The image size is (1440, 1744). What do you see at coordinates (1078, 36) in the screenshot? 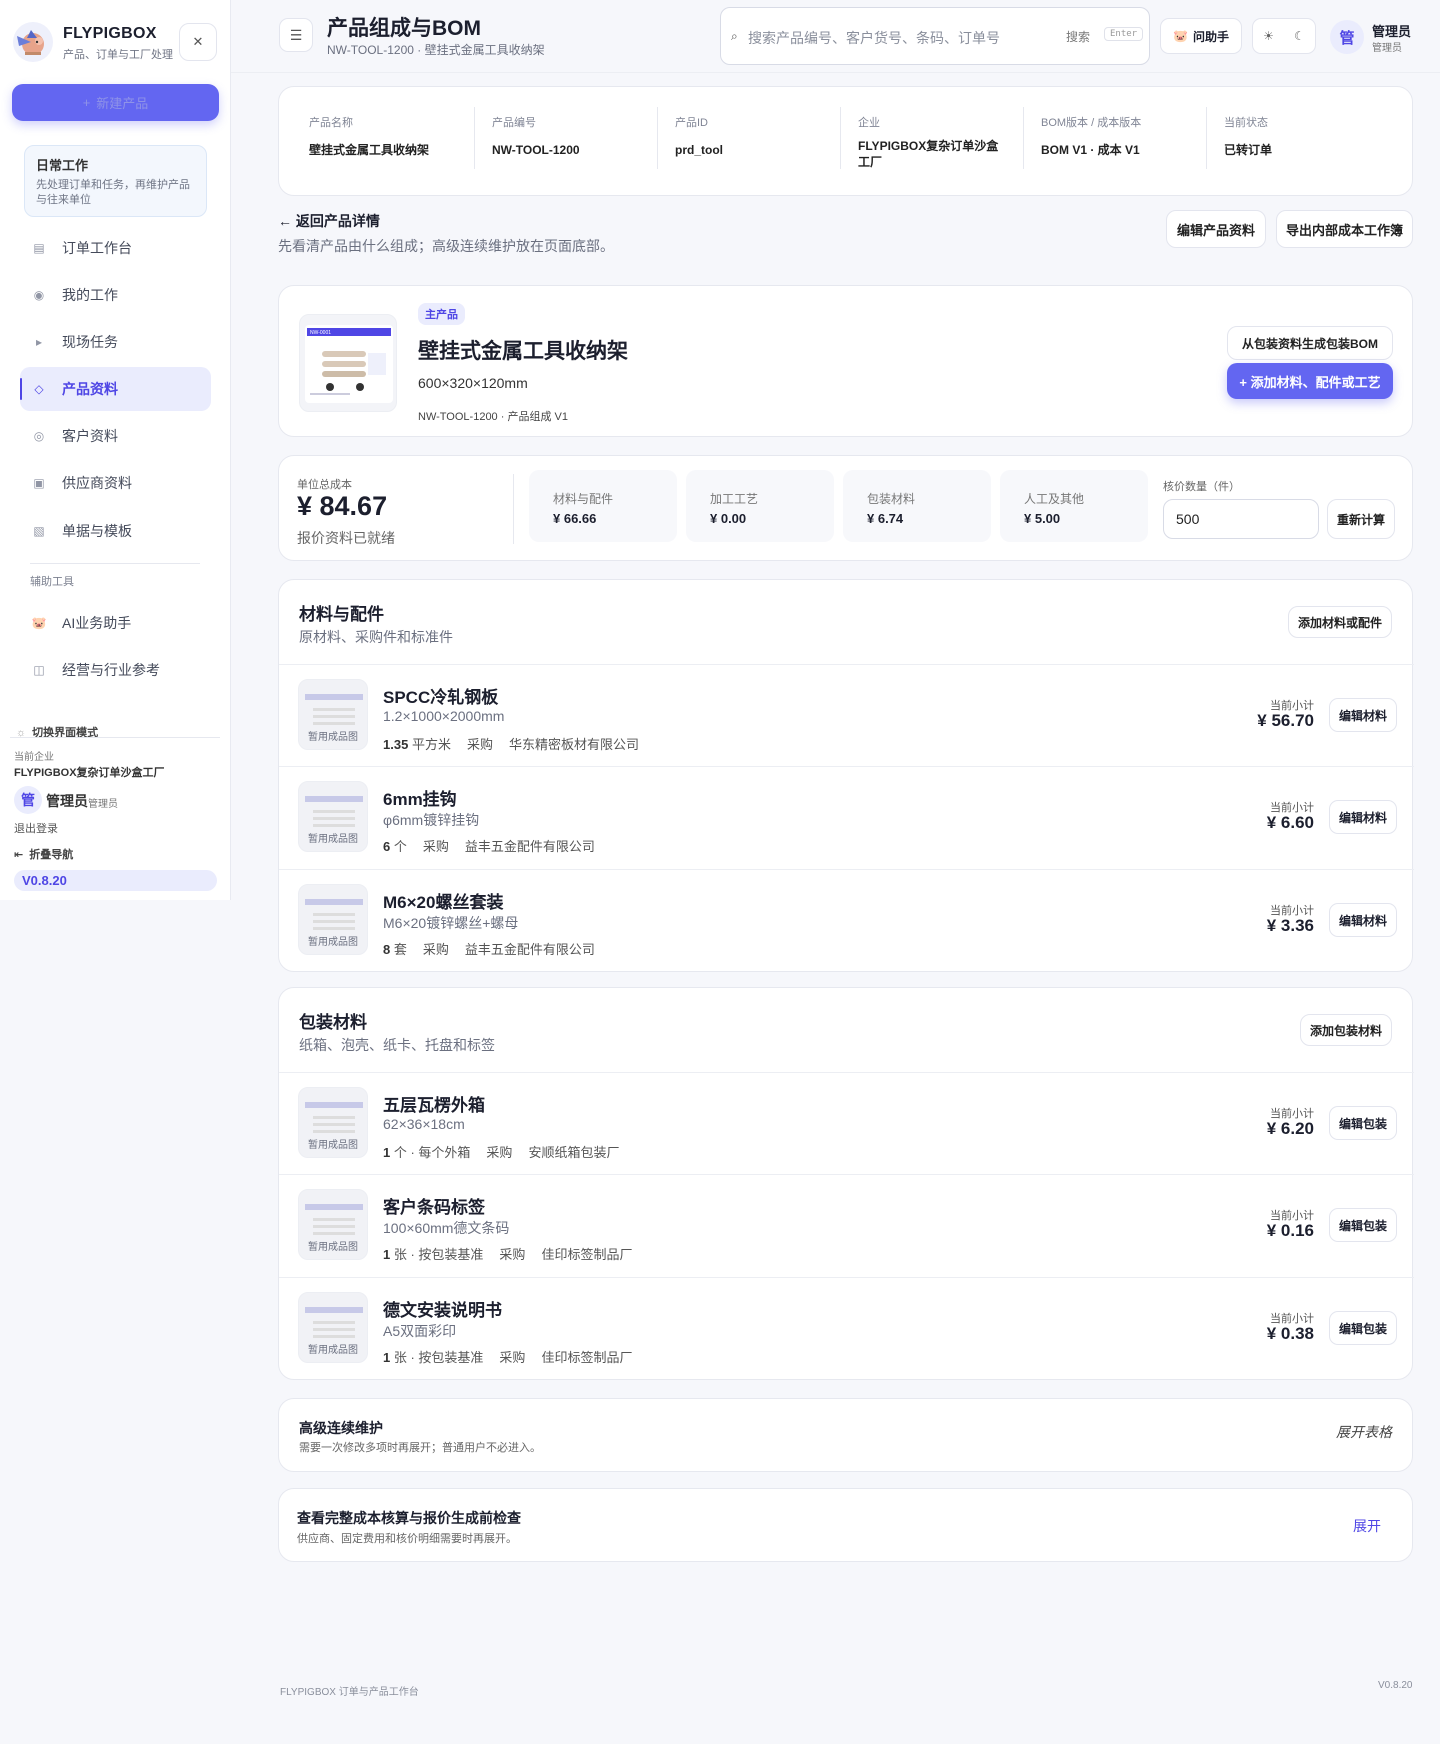
I see `search-button: 搜索` at bounding box center [1078, 36].